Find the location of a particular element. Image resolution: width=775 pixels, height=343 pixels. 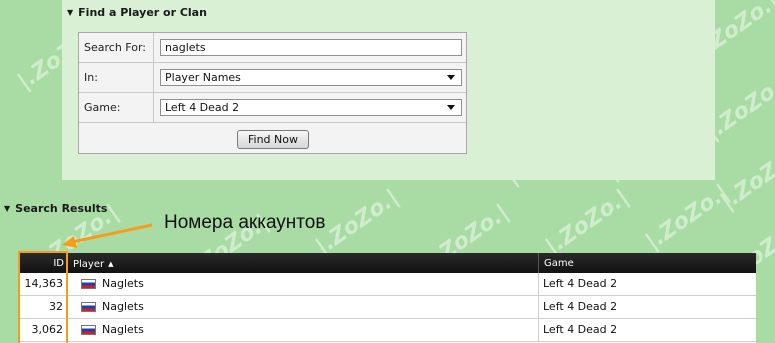

column-header-game: Game is located at coordinates (648, 263).